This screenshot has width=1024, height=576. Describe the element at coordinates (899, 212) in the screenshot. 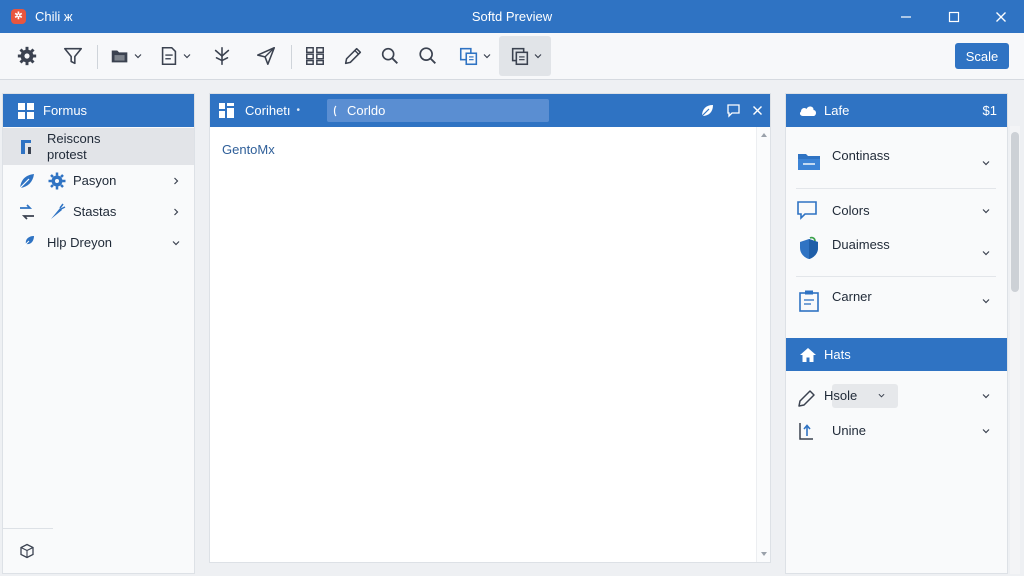

I see `right-item-colors: Colors` at that location.